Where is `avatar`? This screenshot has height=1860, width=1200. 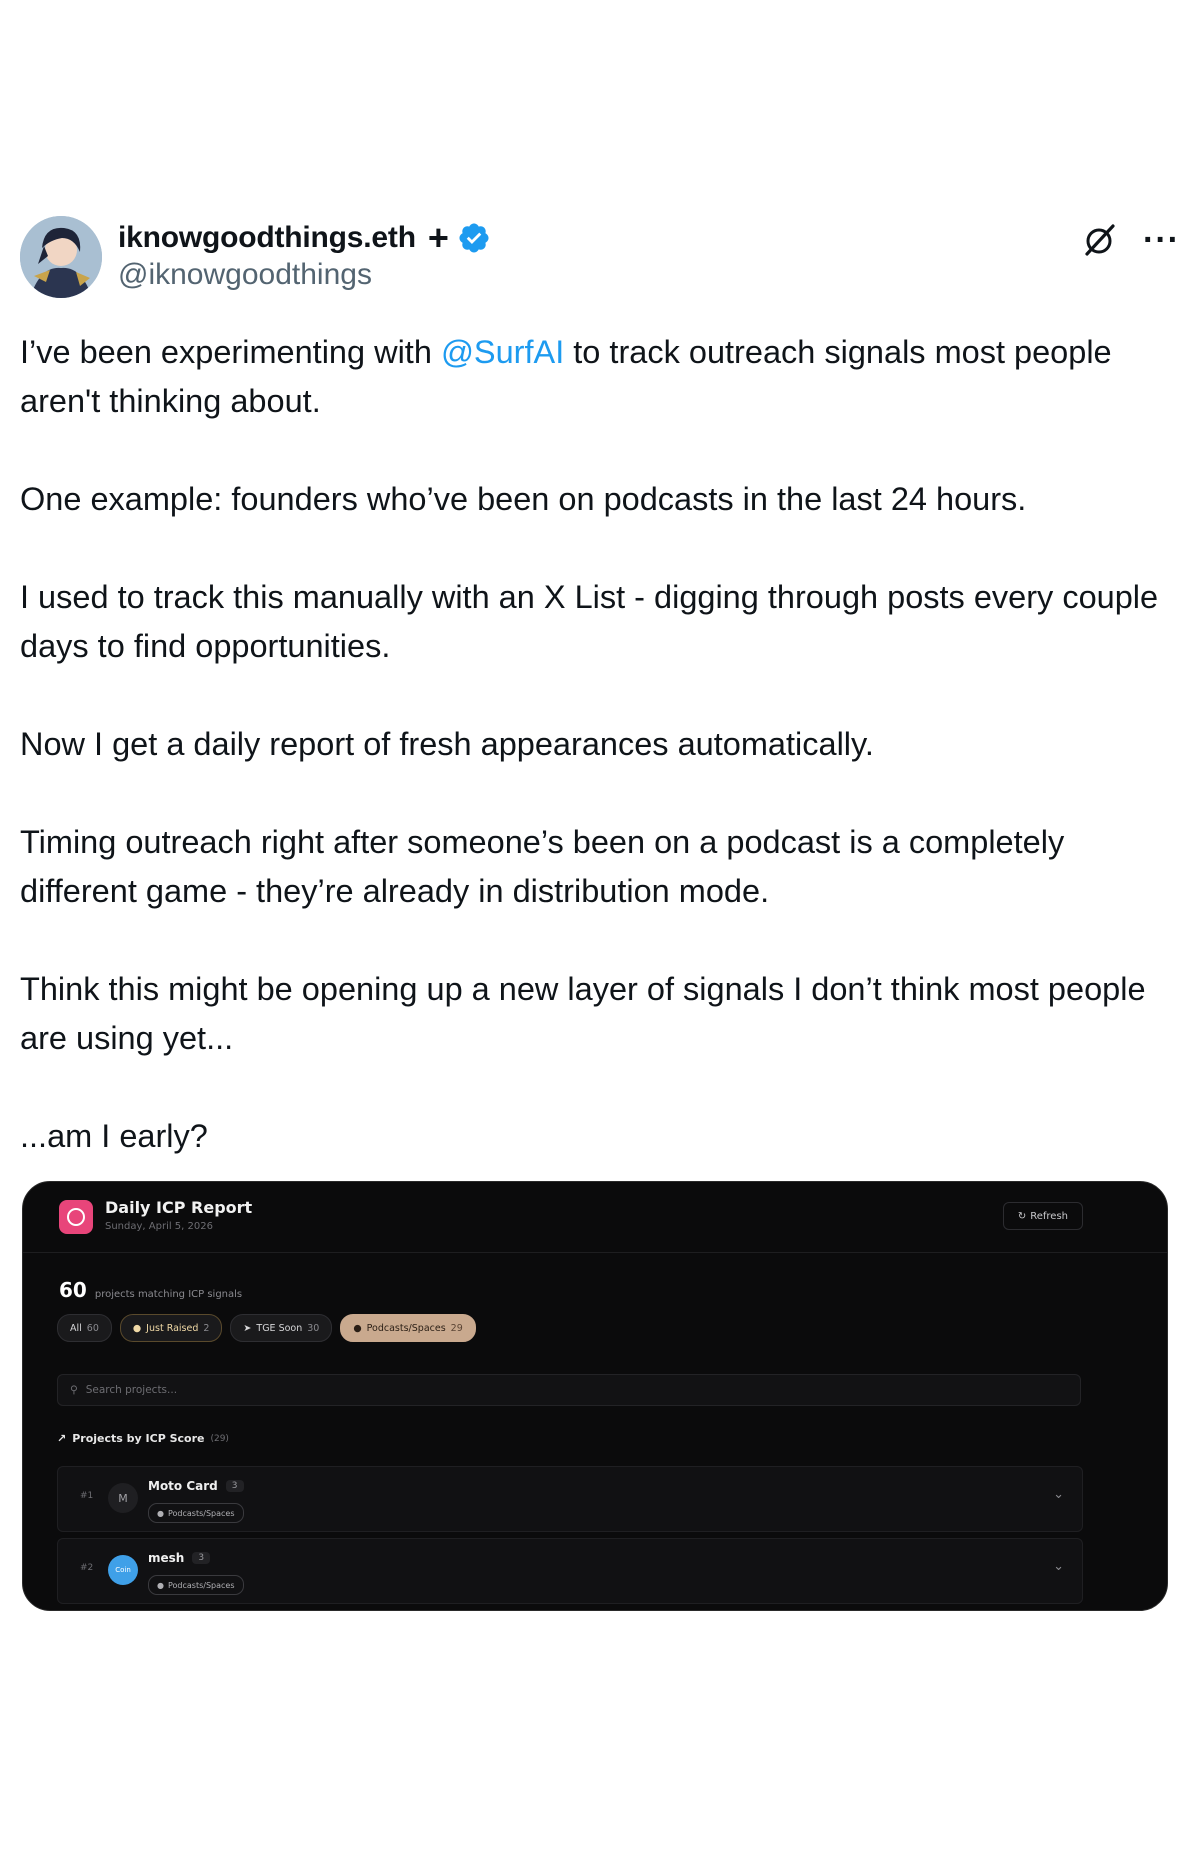
avatar is located at coordinates (61, 257).